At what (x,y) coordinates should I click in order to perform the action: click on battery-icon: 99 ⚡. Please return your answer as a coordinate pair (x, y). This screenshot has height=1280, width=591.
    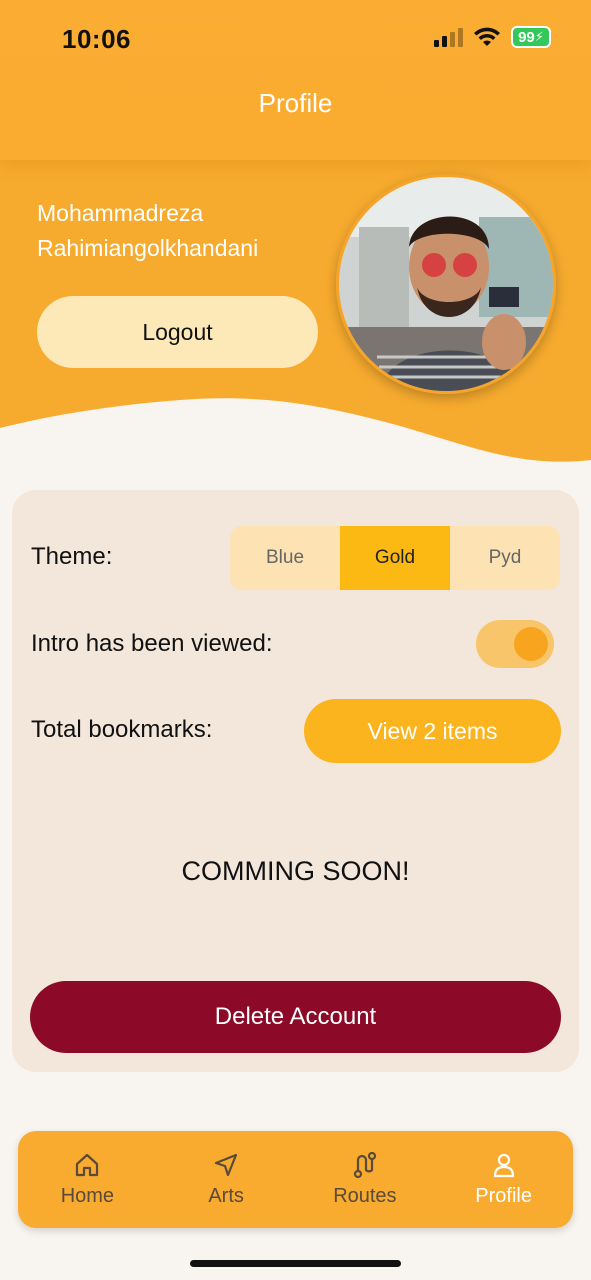
    Looking at the image, I should click on (531, 37).